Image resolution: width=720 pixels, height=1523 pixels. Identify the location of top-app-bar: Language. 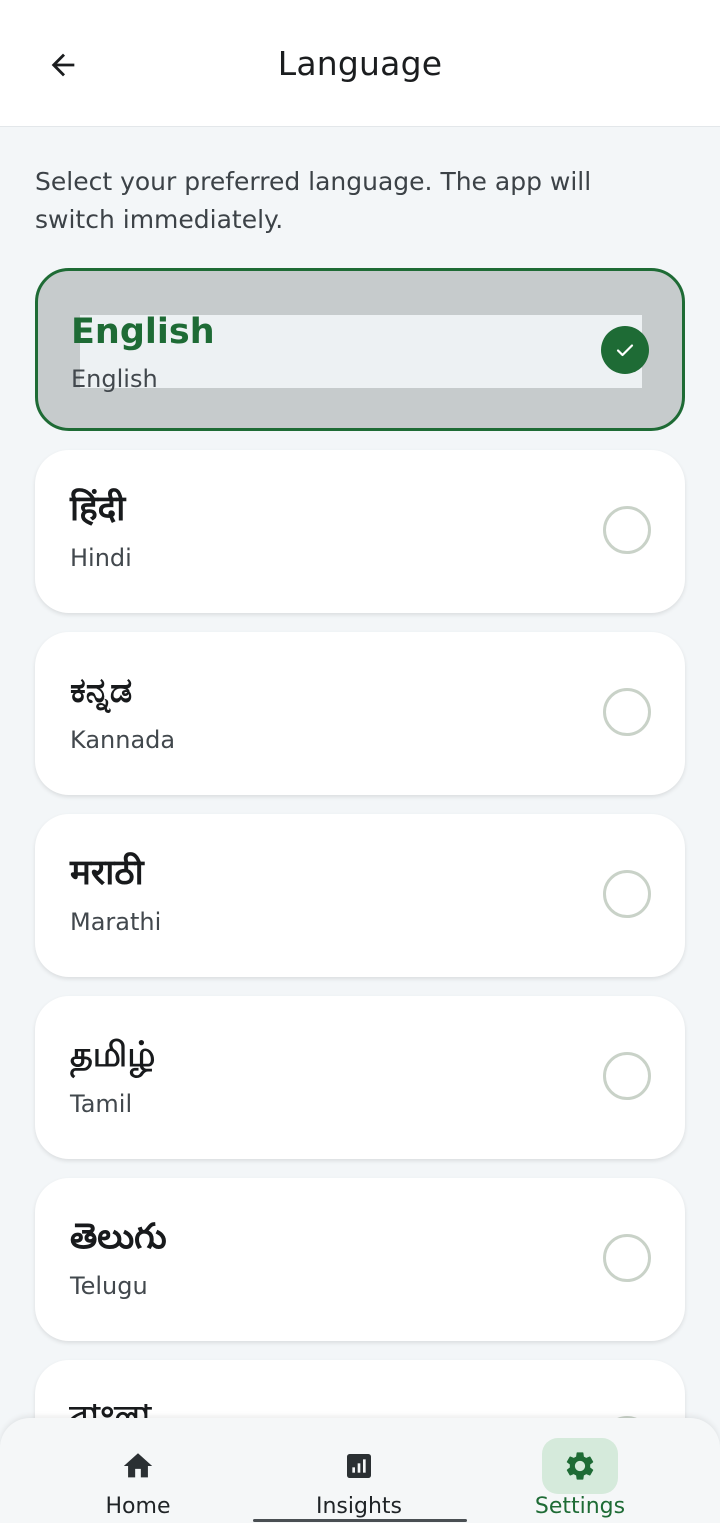
(360, 63).